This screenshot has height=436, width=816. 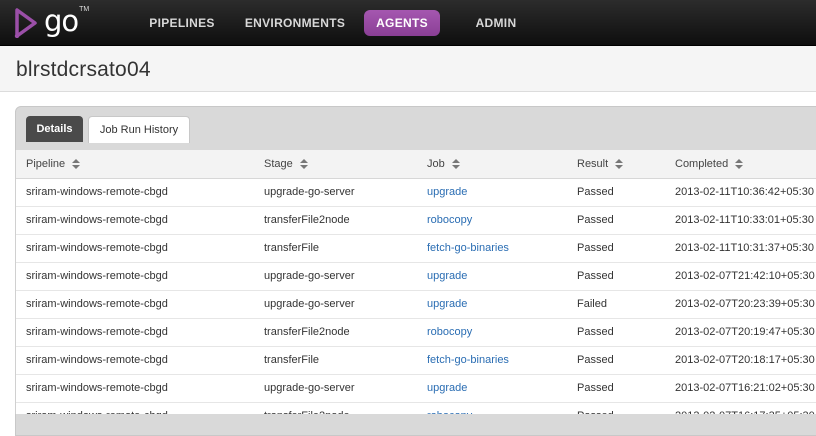 What do you see at coordinates (46, 163) in the screenshot?
I see `column-header-label: Pipeline` at bounding box center [46, 163].